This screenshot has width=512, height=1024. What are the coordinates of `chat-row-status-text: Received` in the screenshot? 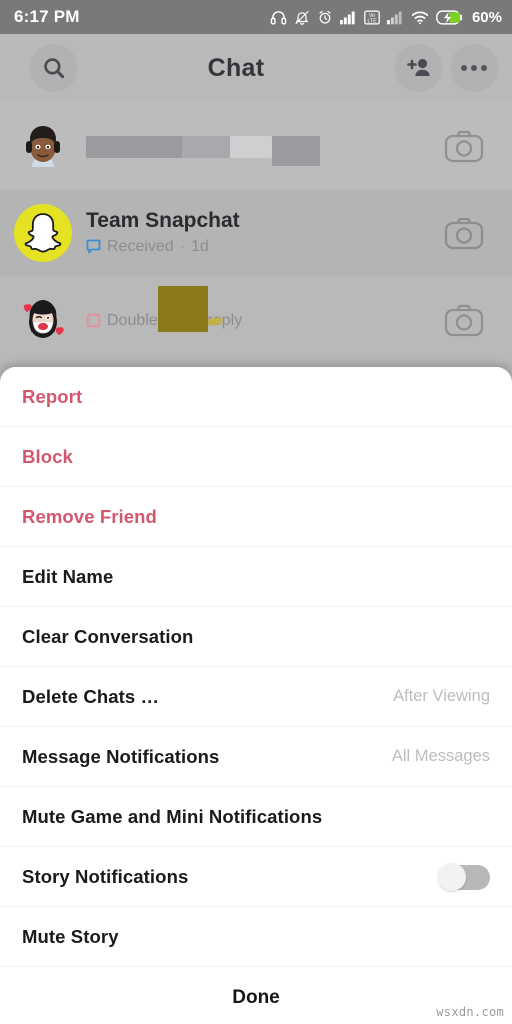 It's located at (140, 246).